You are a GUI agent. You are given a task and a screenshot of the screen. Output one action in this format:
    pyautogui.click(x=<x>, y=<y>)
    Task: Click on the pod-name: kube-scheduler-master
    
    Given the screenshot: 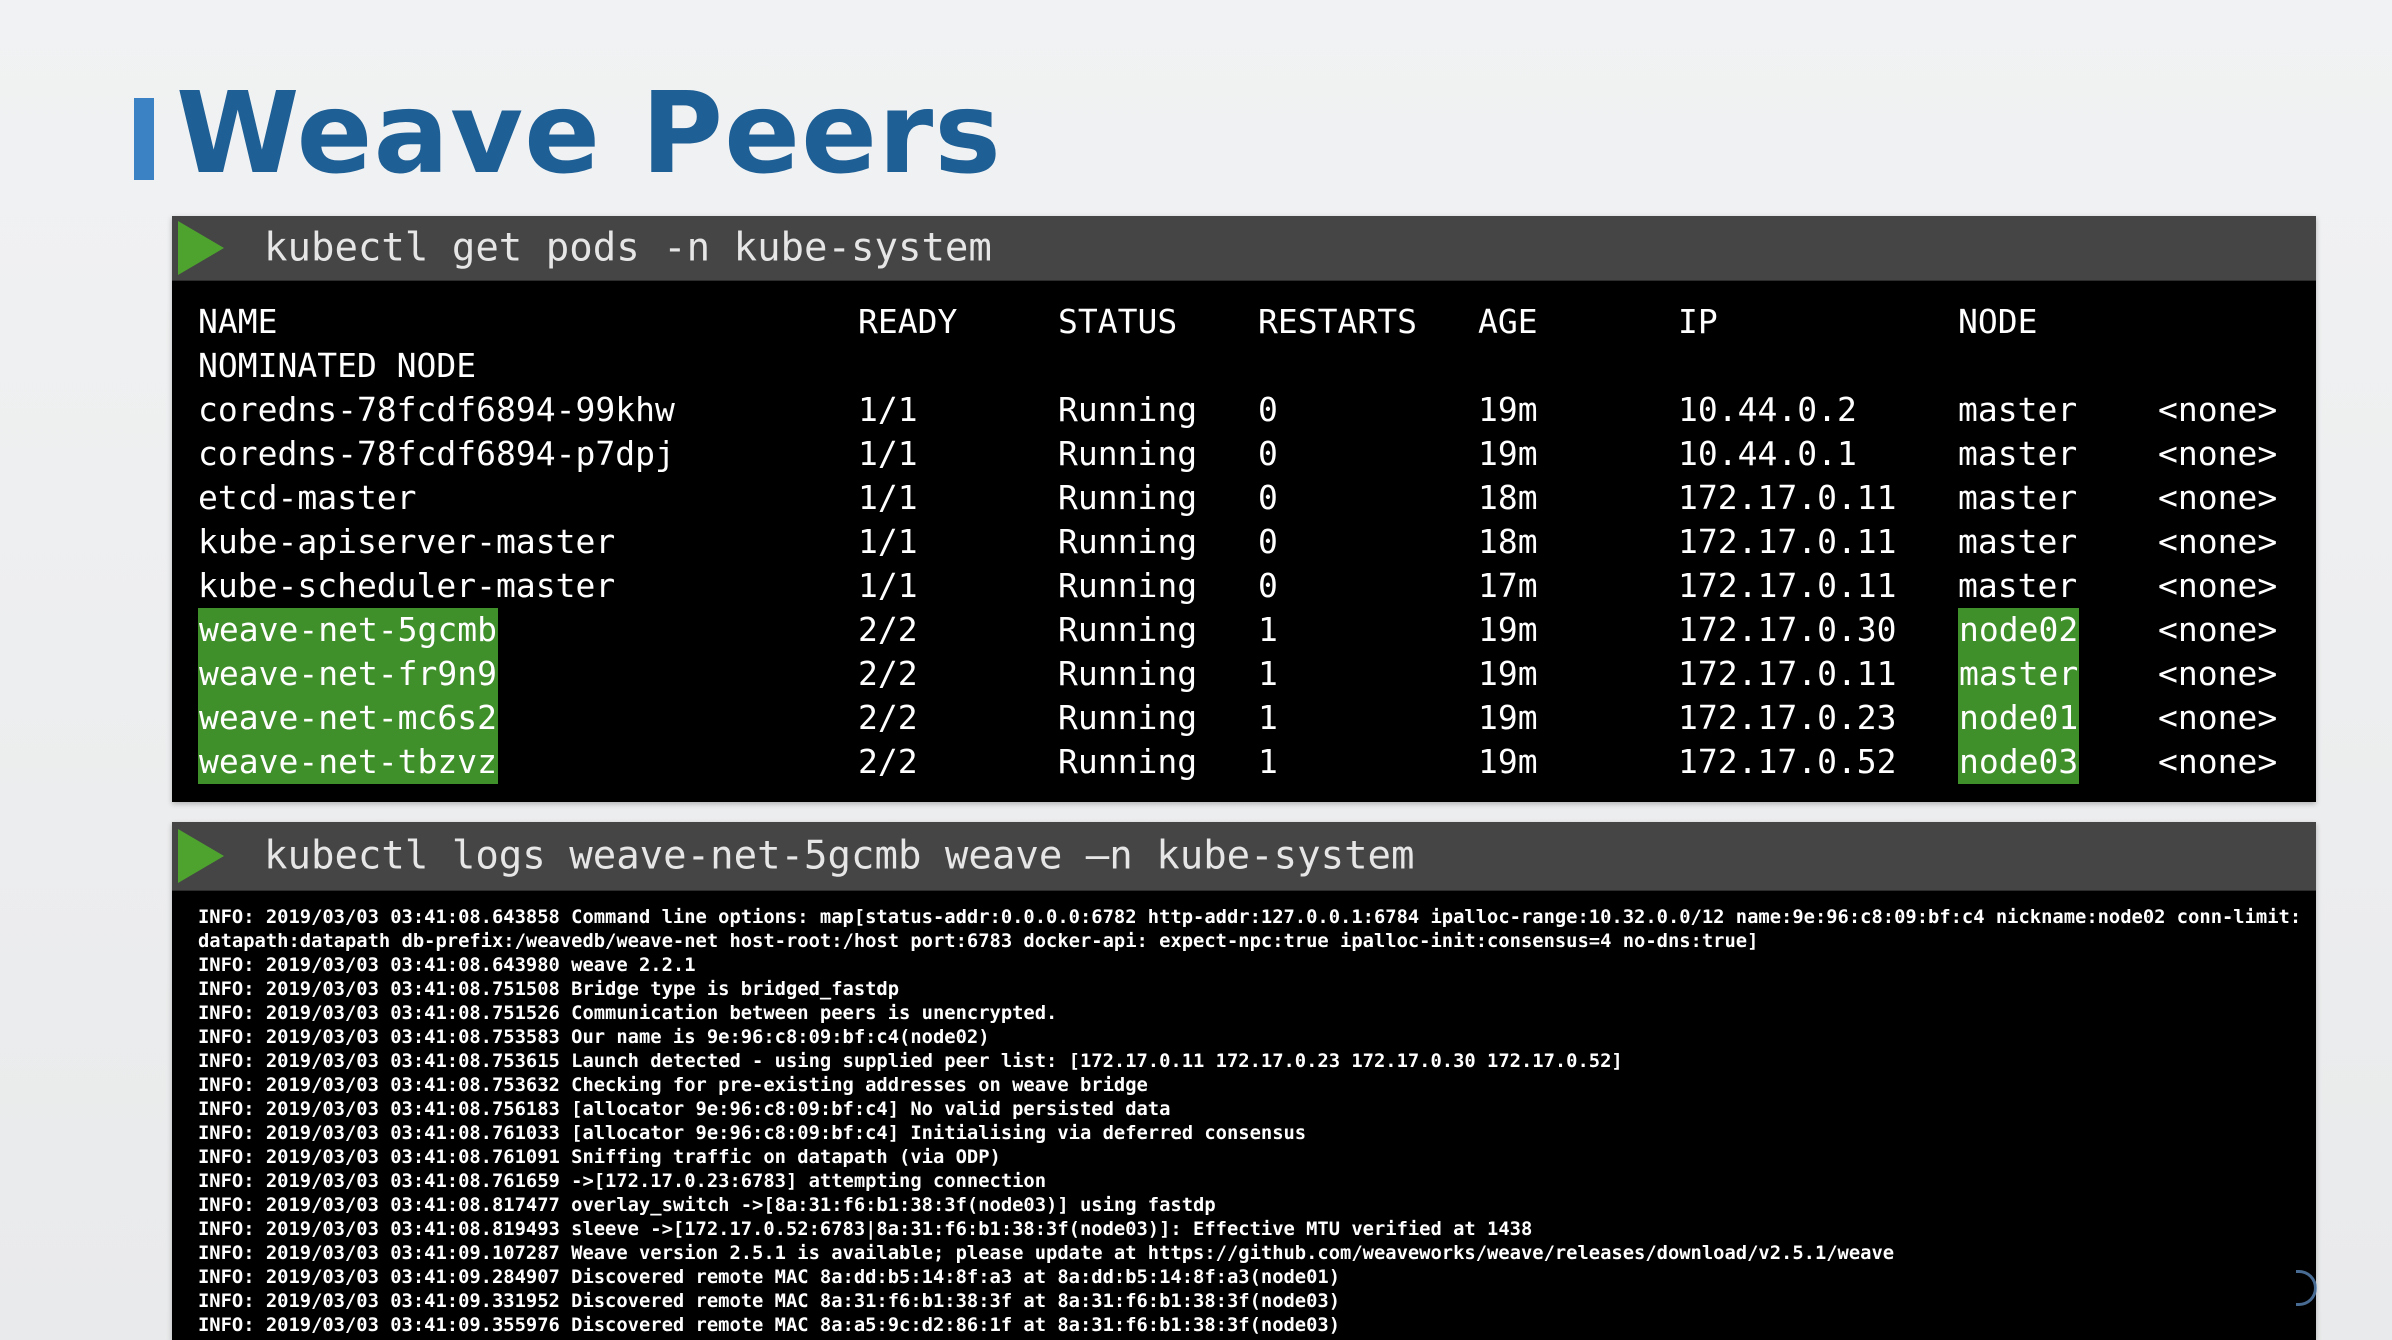 What is the action you would take?
    pyautogui.click(x=407, y=585)
    